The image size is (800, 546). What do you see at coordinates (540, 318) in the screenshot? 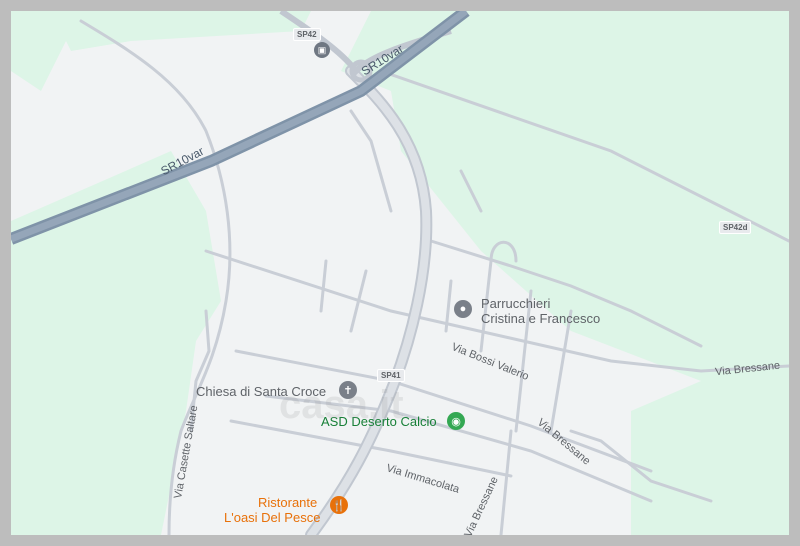
I see `poi-parrucchieri-line2: Cristina e Francesco` at bounding box center [540, 318].